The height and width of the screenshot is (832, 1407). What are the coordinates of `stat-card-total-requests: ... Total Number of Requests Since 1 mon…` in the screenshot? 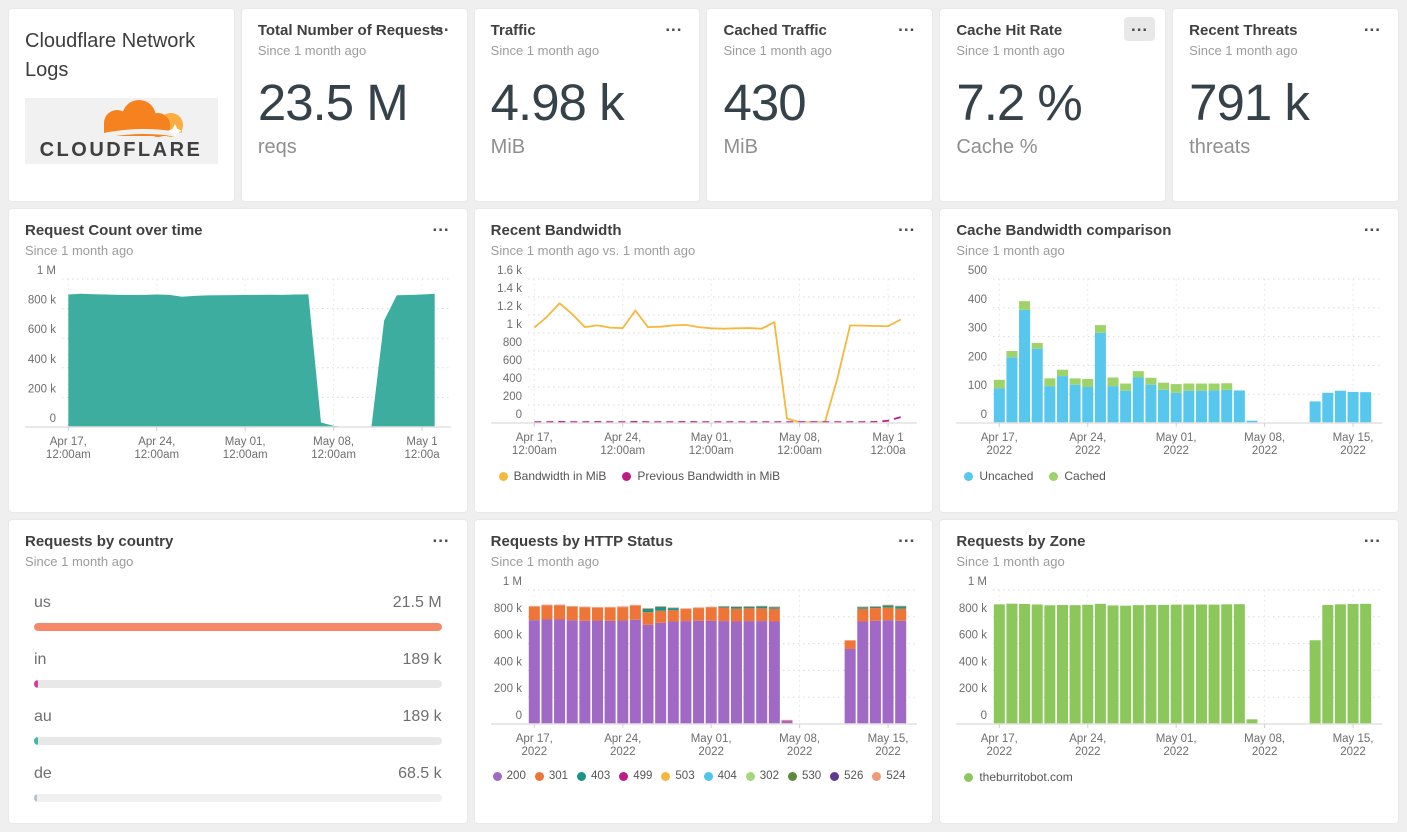 It's located at (354, 105).